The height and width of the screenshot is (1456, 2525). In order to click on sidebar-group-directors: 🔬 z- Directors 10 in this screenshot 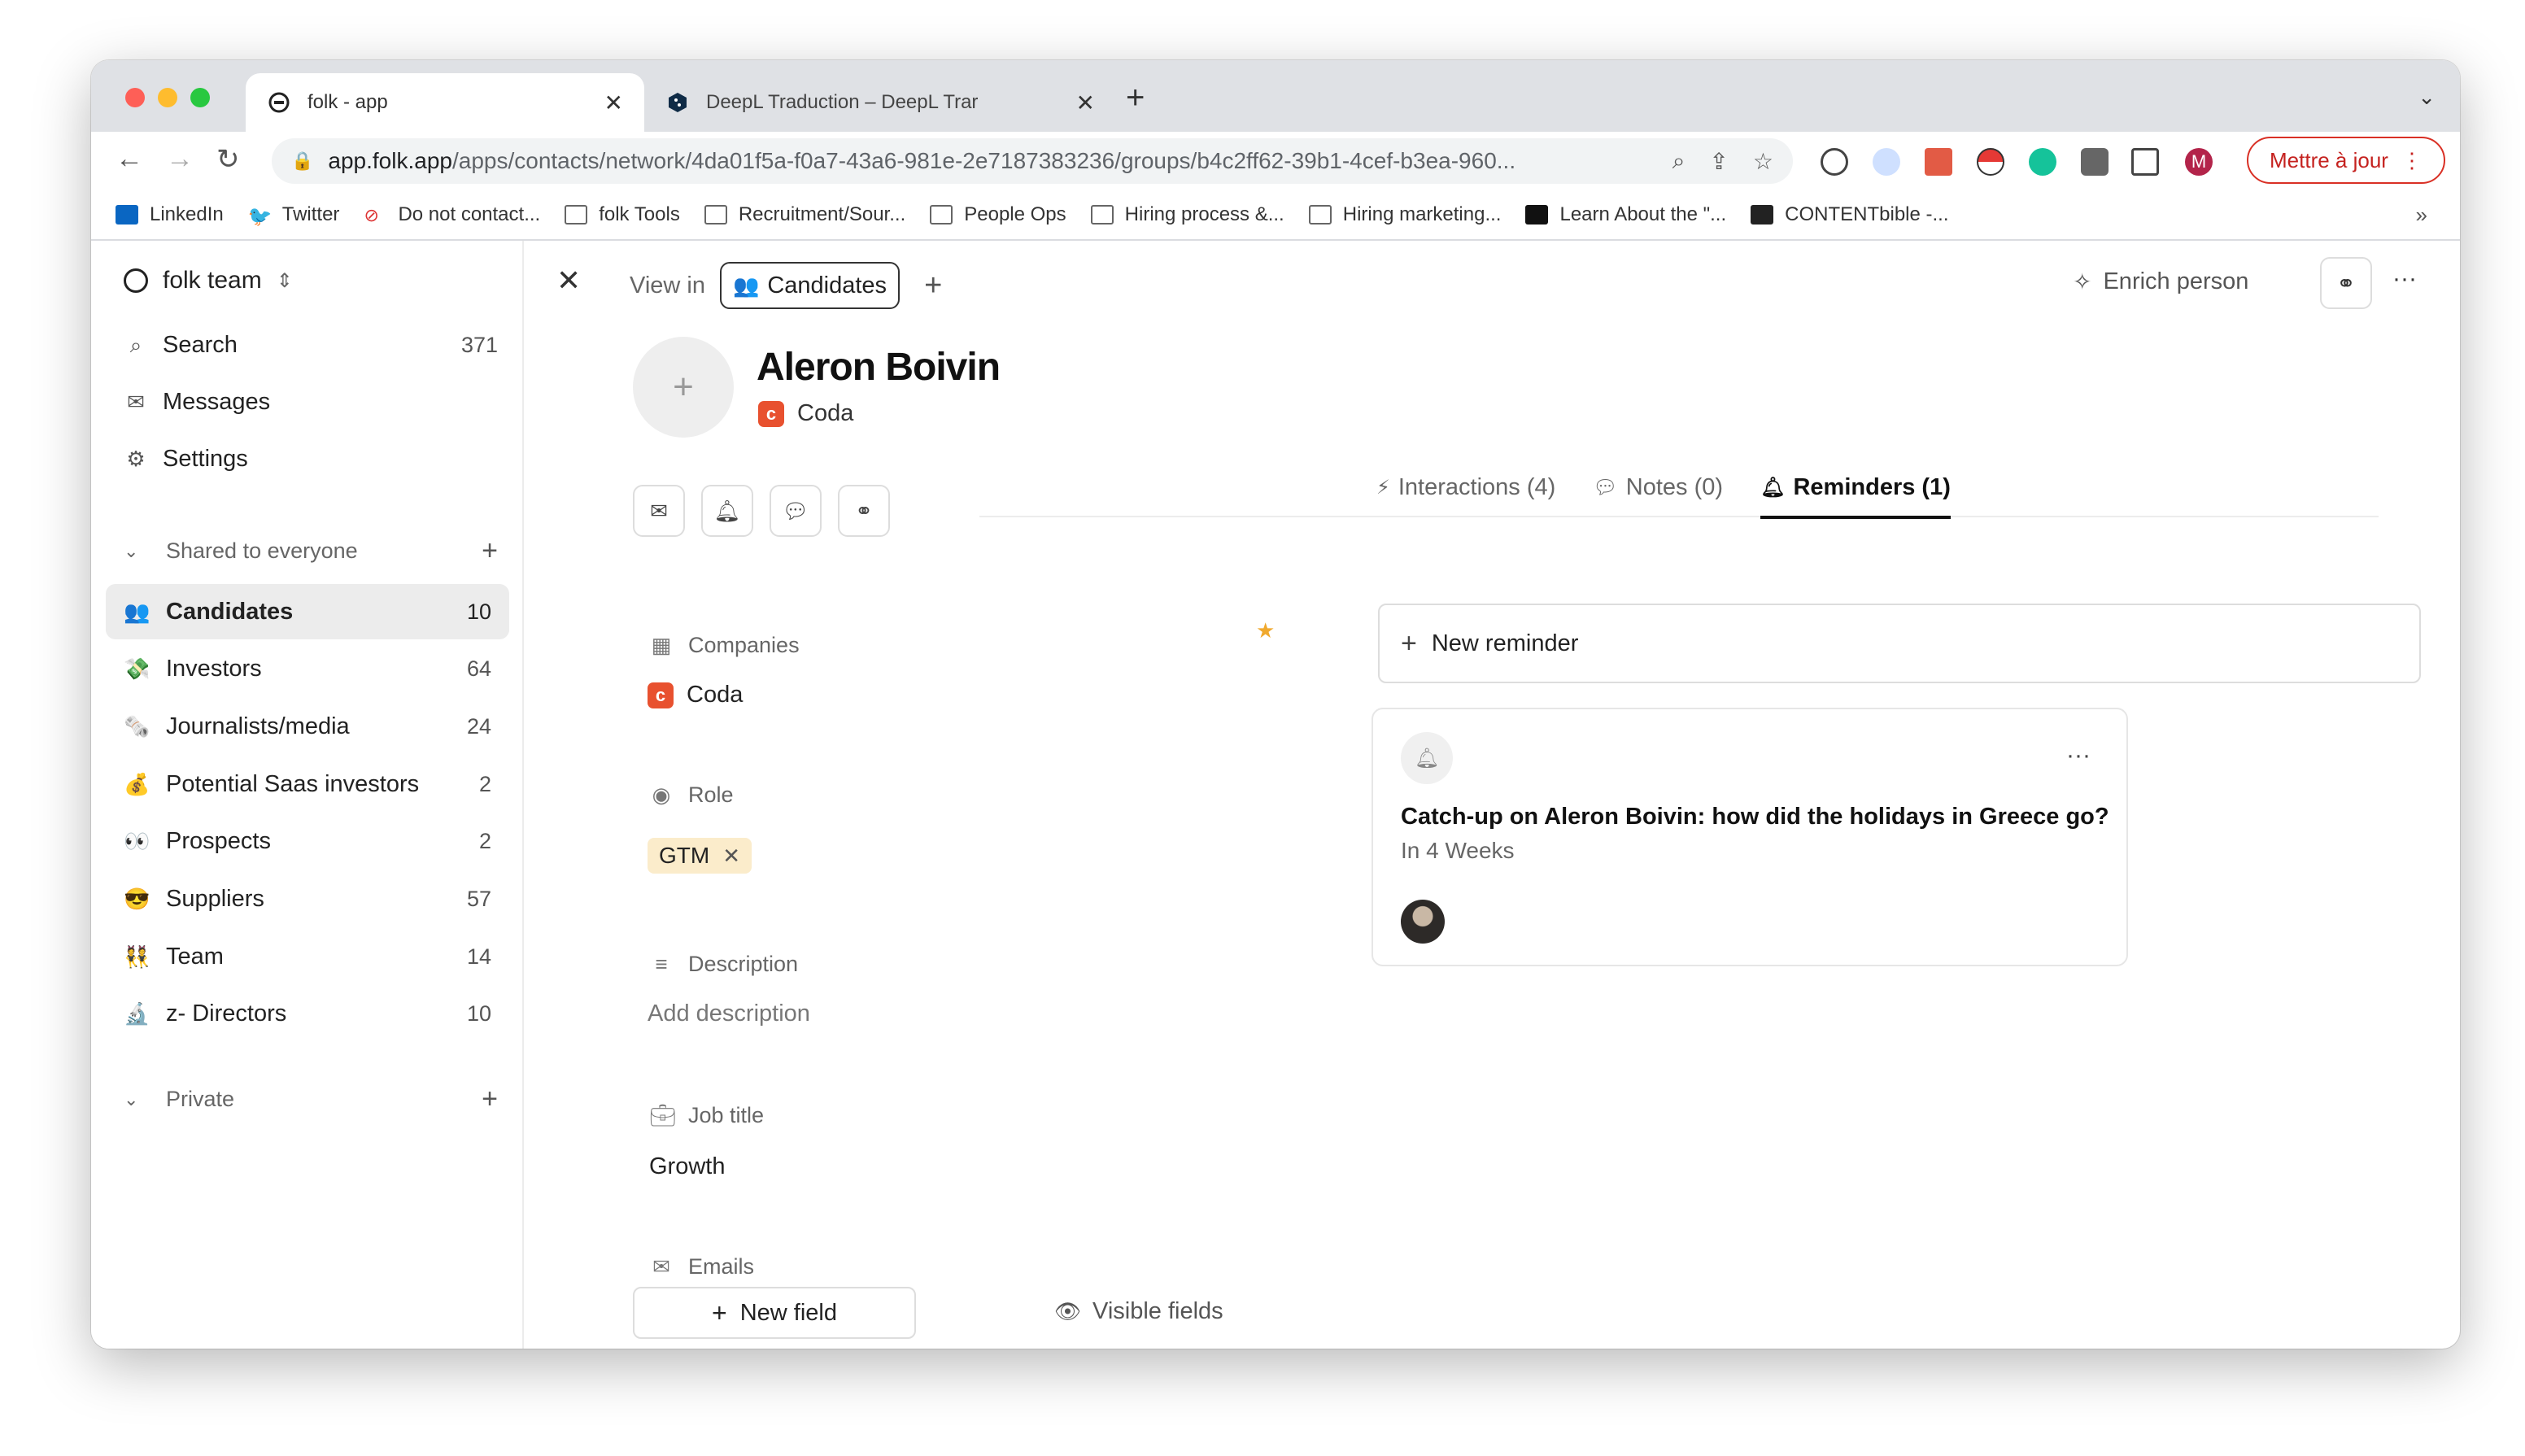, I will do `click(307, 1014)`.